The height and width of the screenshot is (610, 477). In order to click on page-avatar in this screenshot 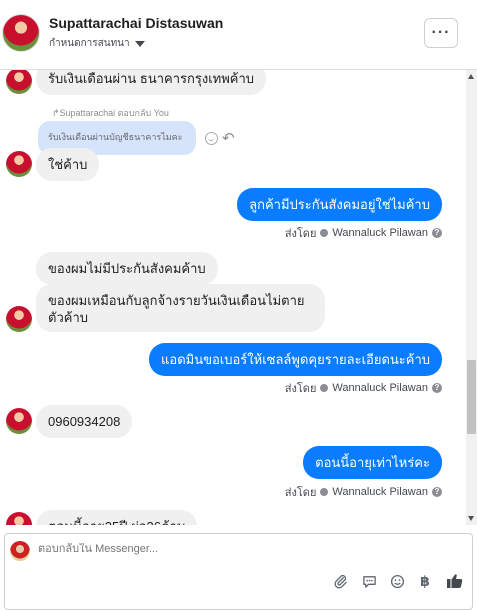, I will do `click(20, 551)`.